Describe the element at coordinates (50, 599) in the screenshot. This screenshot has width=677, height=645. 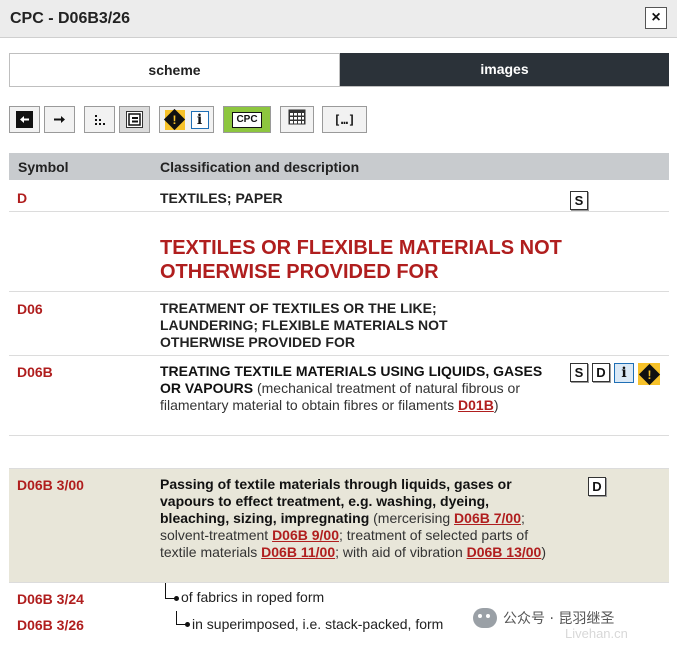
I see `symbol-d06b-3-24: D06B 3/24` at that location.